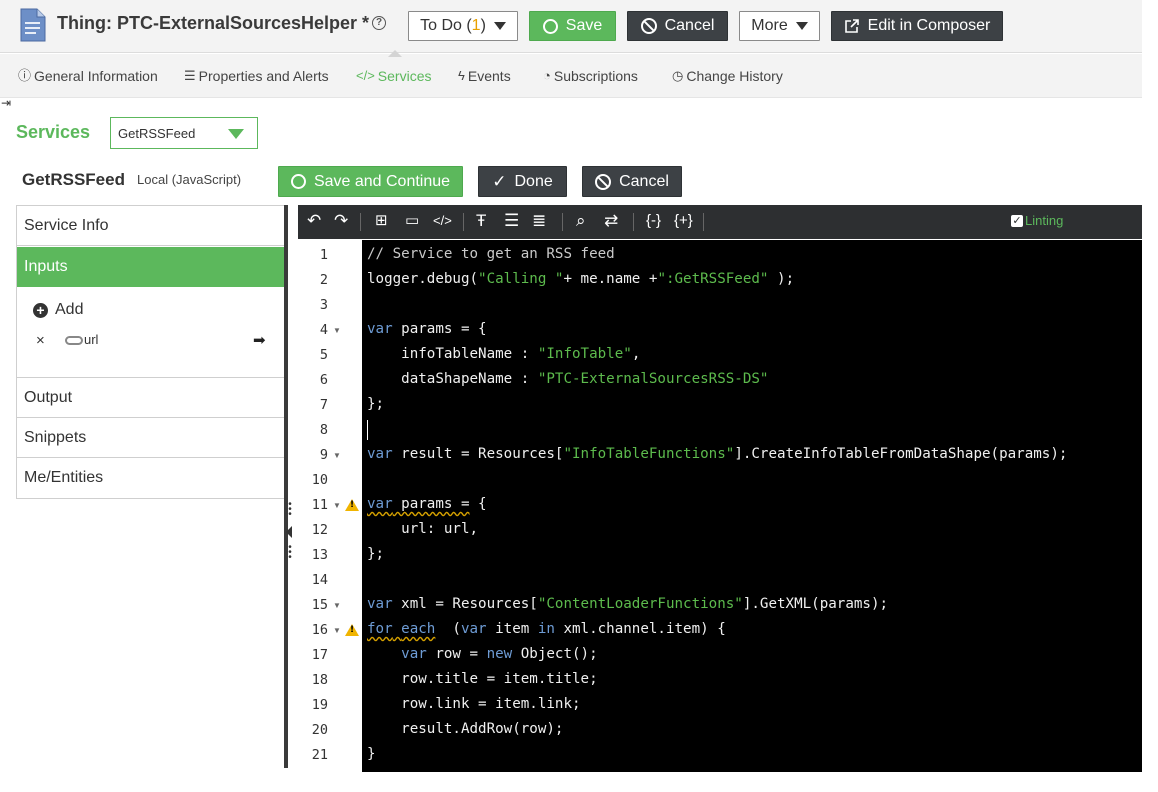 The width and height of the screenshot is (1158, 792). Describe the element at coordinates (91, 339) in the screenshot. I see `input-param-name: url` at that location.